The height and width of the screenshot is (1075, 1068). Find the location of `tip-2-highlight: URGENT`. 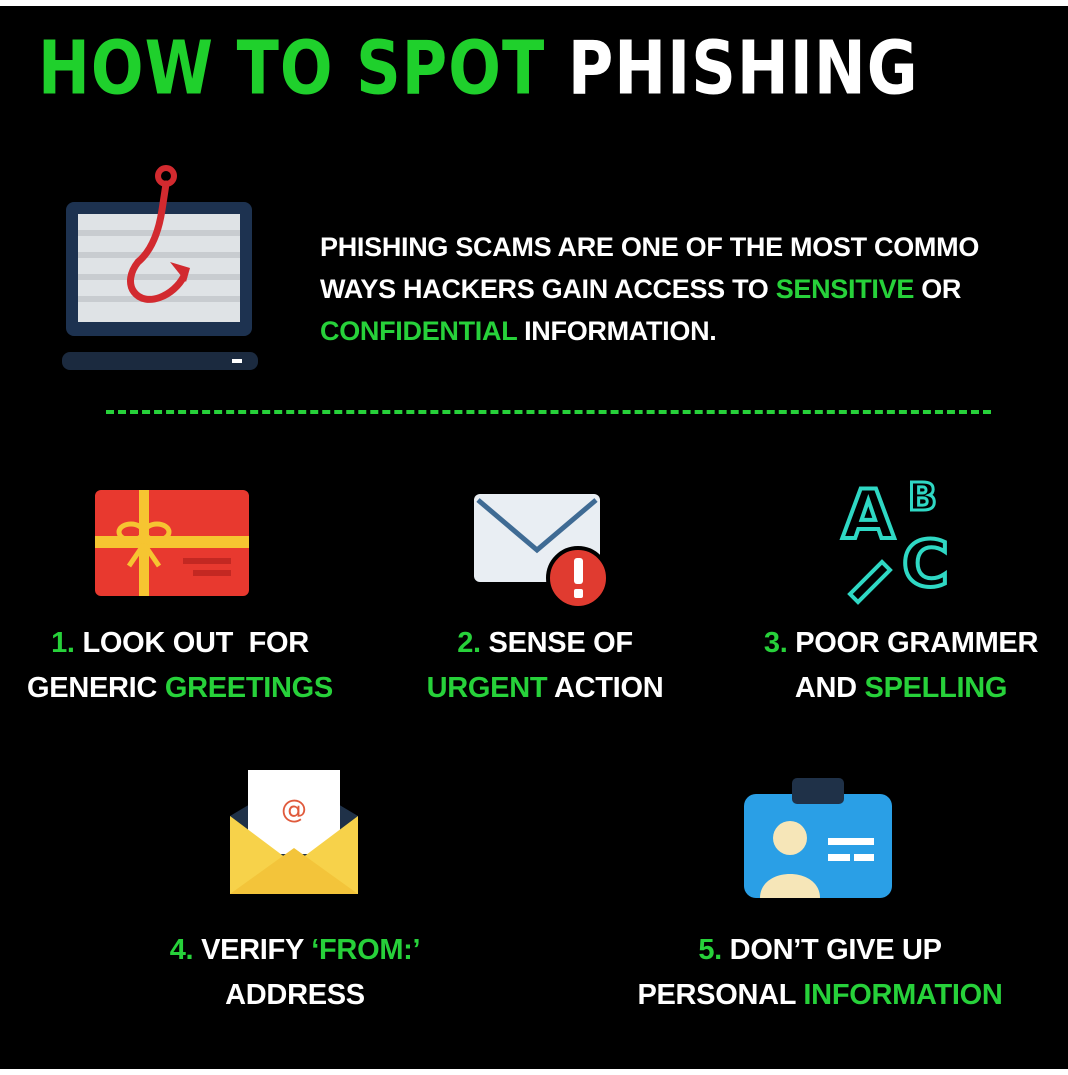

tip-2-highlight: URGENT is located at coordinates (487, 688).